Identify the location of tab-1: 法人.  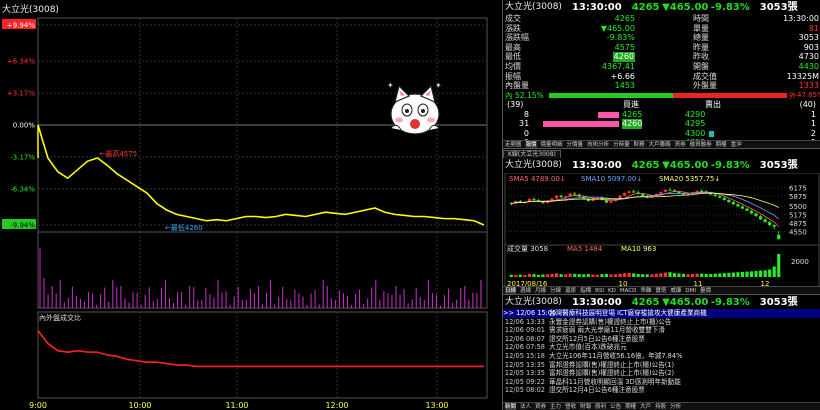
(525, 406).